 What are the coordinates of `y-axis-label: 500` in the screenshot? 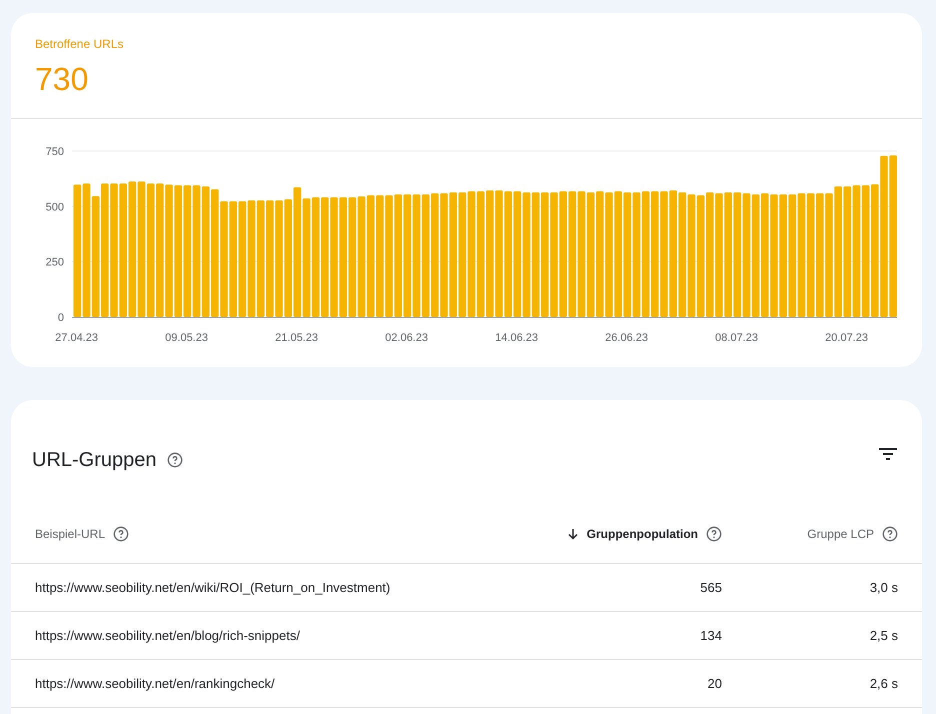 It's located at (55, 207).